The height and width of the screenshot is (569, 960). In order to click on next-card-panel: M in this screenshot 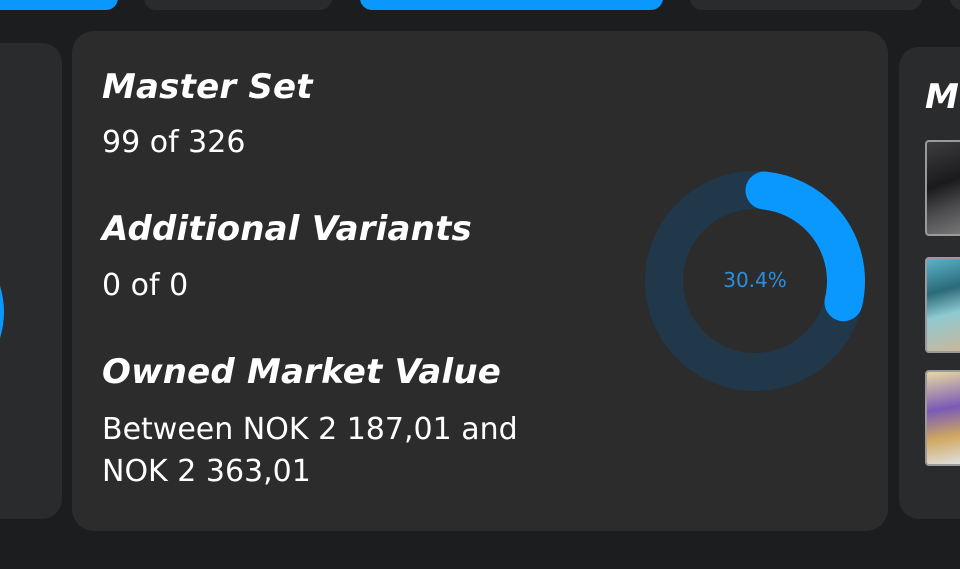, I will do `click(929, 283)`.